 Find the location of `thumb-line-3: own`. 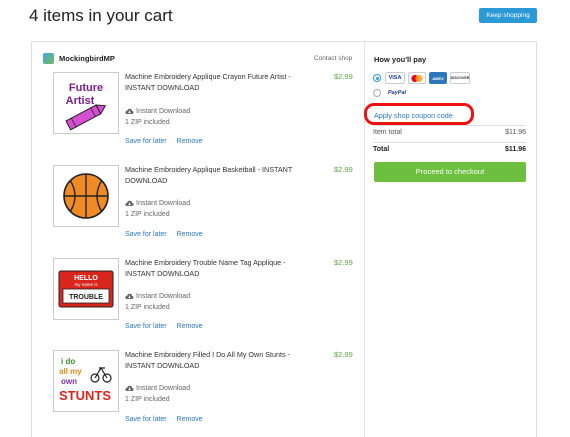

thumb-line-3: own is located at coordinates (69, 381).